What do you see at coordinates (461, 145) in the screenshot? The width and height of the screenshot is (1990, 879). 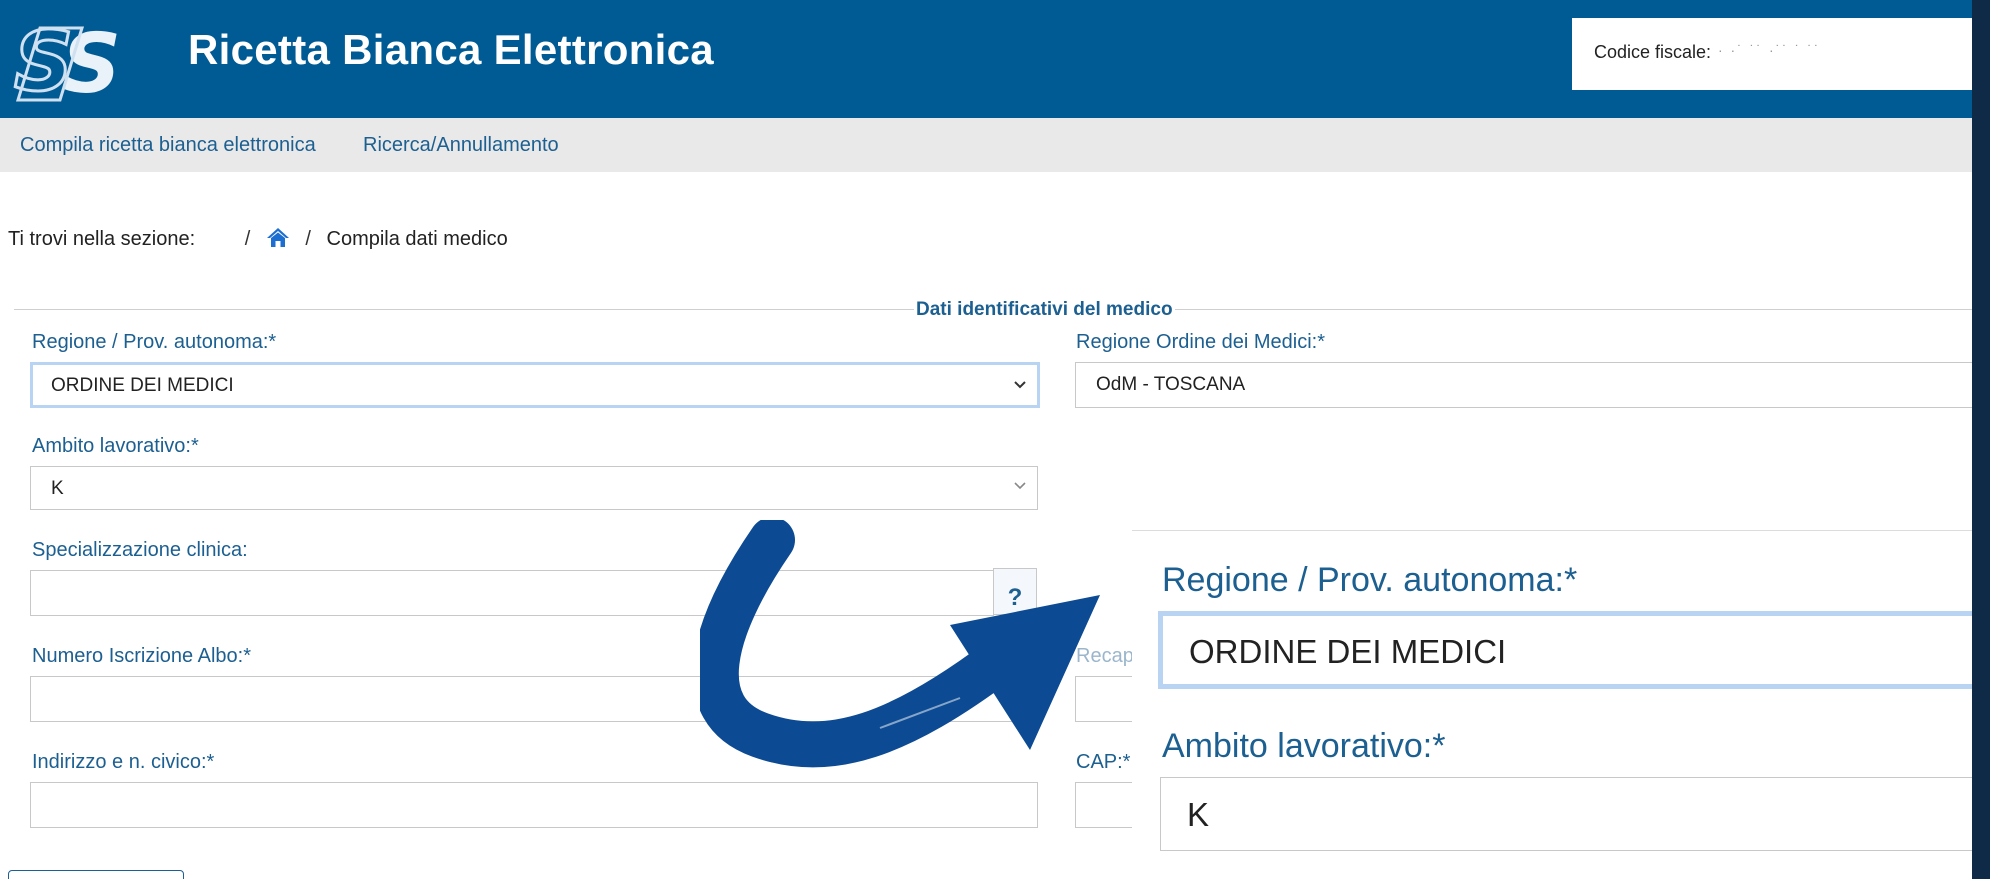 I see `nav-ricerca-annullamento: Ricerca/Annullamento` at bounding box center [461, 145].